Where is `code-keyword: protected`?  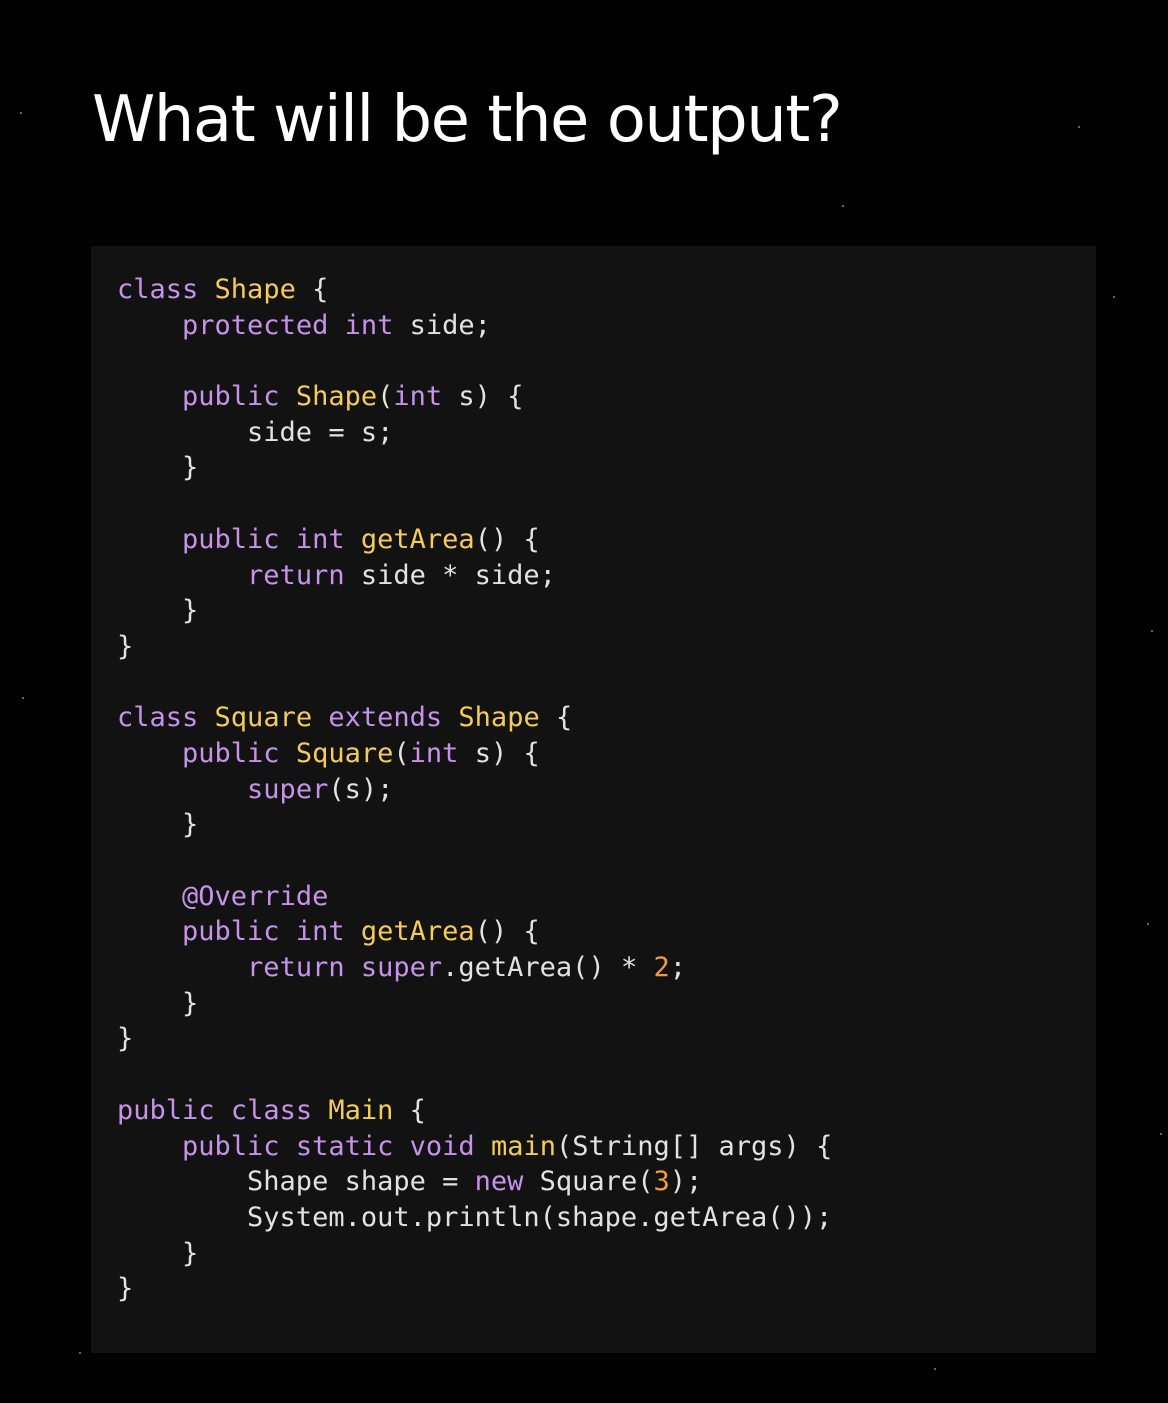
code-keyword: protected is located at coordinates (255, 325).